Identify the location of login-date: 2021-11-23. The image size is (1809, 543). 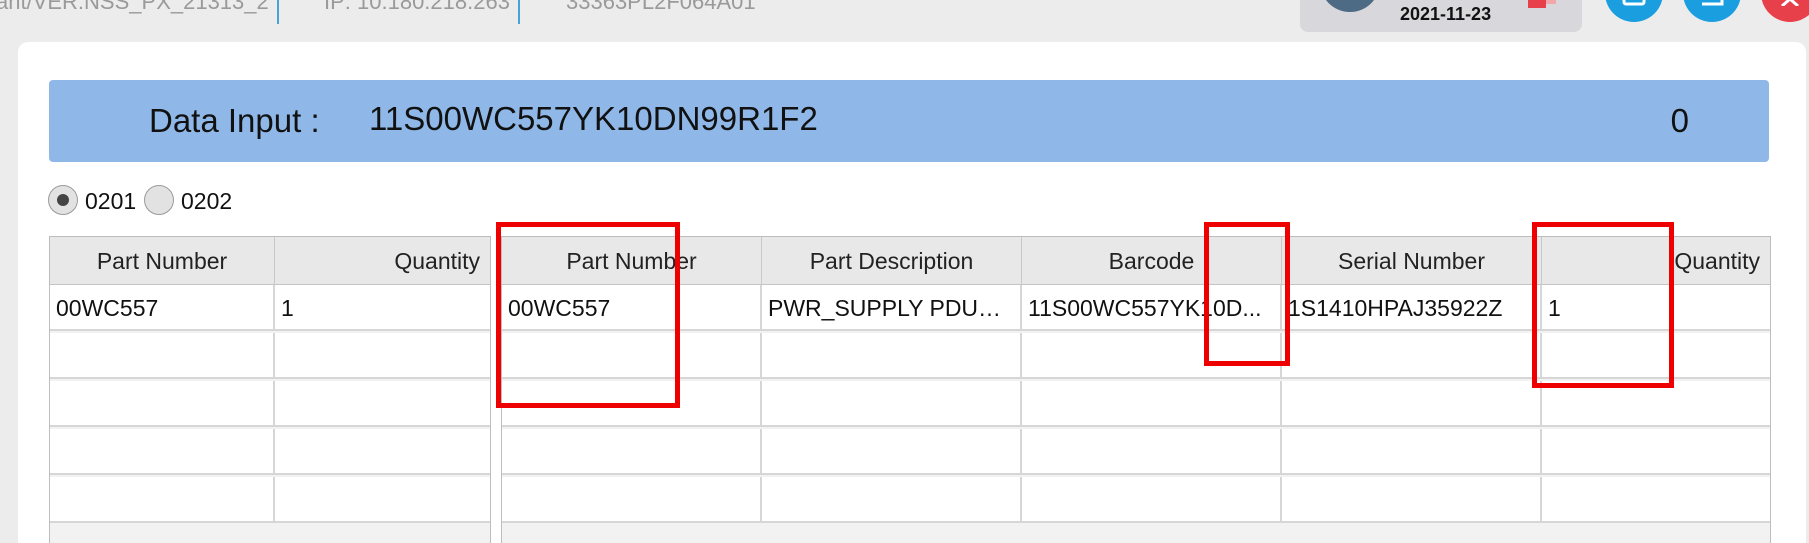
(1446, 14).